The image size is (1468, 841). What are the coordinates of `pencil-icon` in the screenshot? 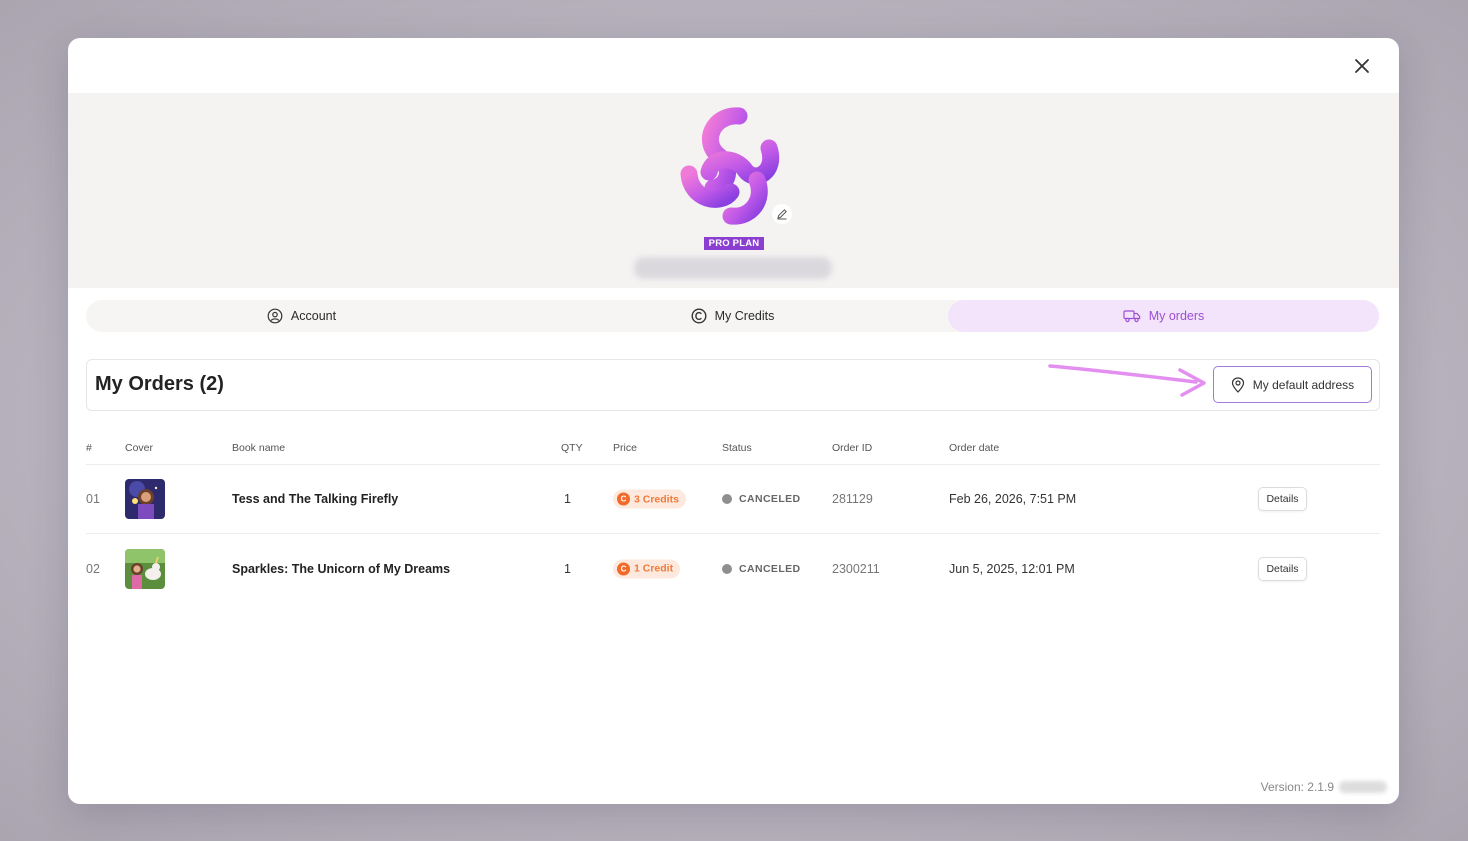 It's located at (782, 214).